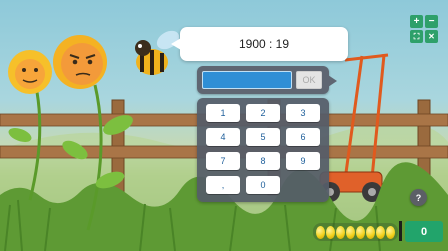  What do you see at coordinates (263, 150) in the screenshot?
I see `number-keypad: 1 2 3 4 5 6 7 8 9 , 0` at bounding box center [263, 150].